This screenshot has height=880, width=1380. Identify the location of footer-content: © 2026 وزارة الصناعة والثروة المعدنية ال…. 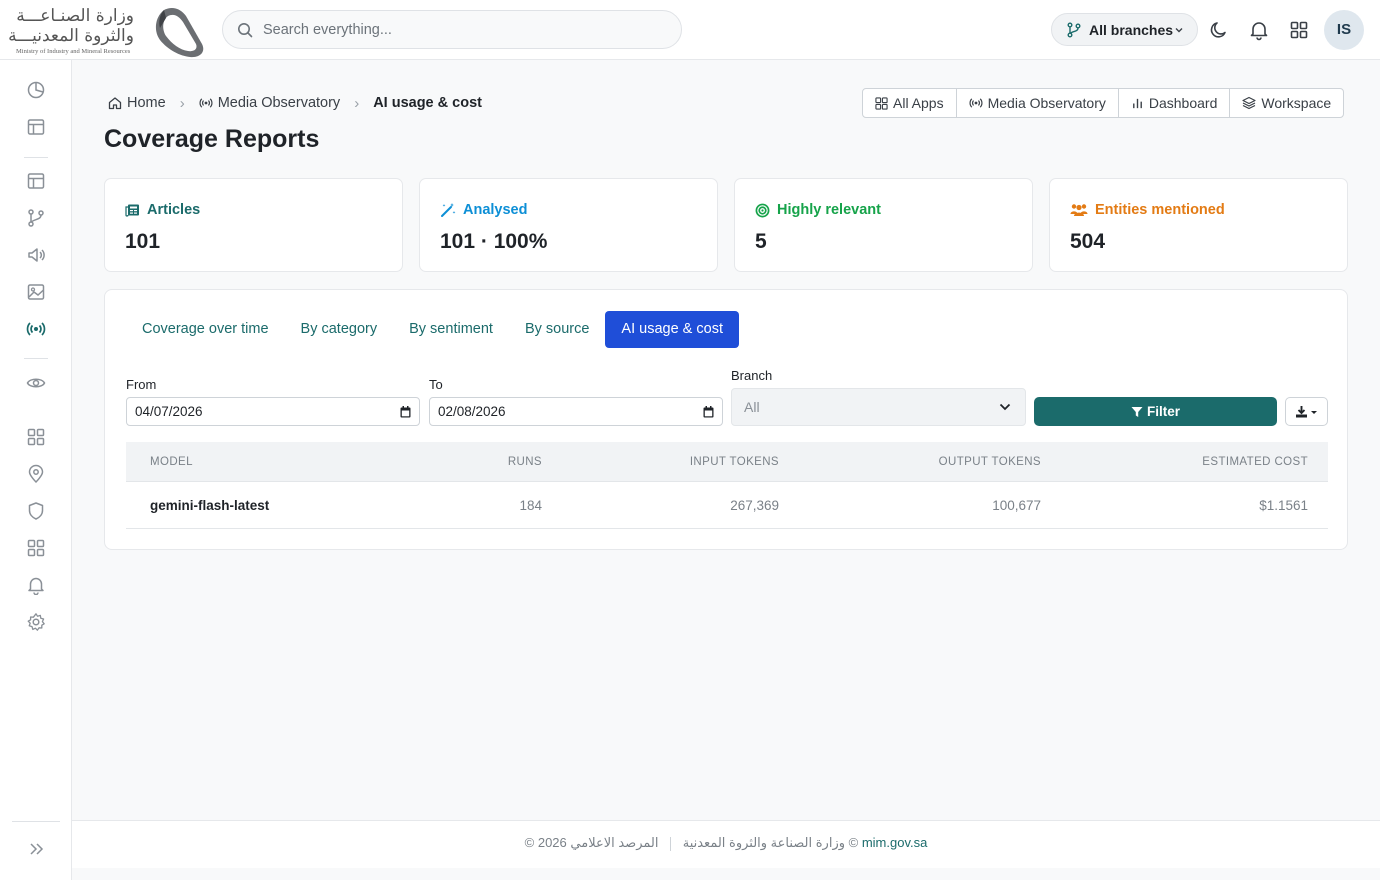
(726, 843).